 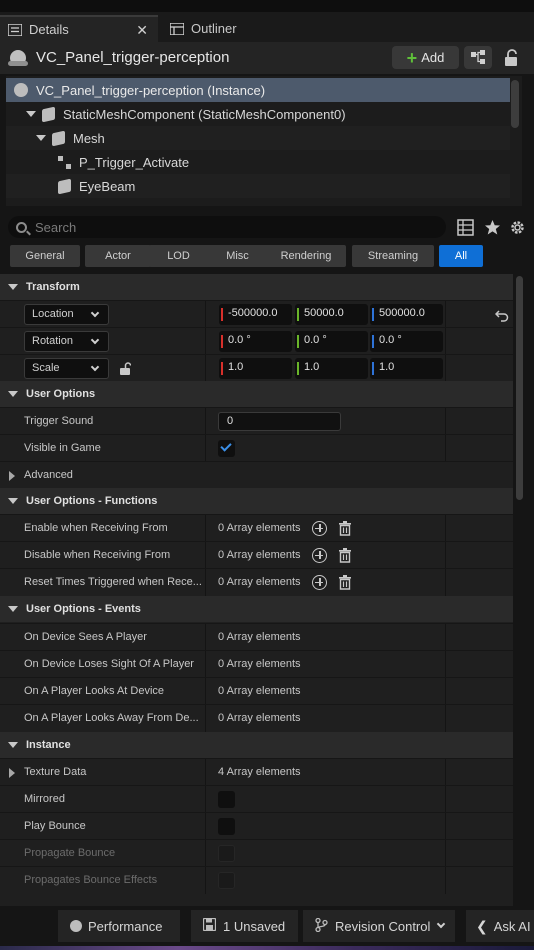 I want to click on tree-item-label: EyeBeam, so click(x=107, y=186).